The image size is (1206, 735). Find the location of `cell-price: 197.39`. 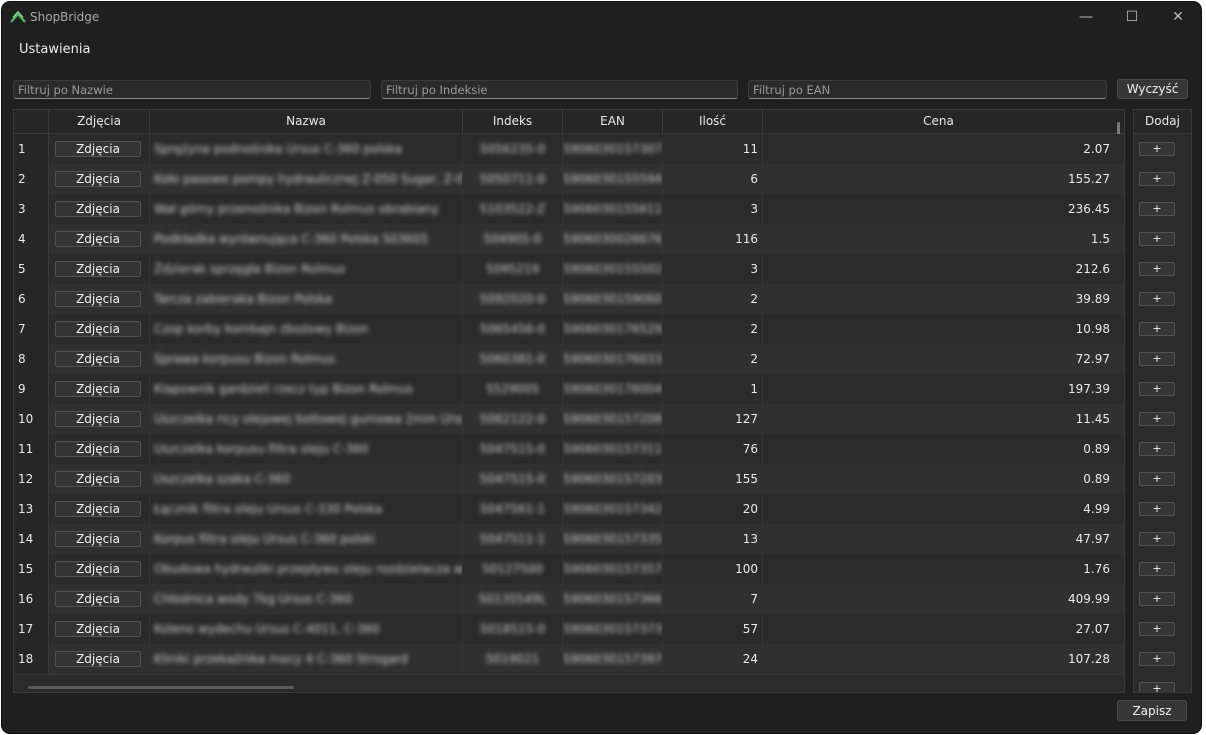

cell-price: 197.39 is located at coordinates (938, 389).